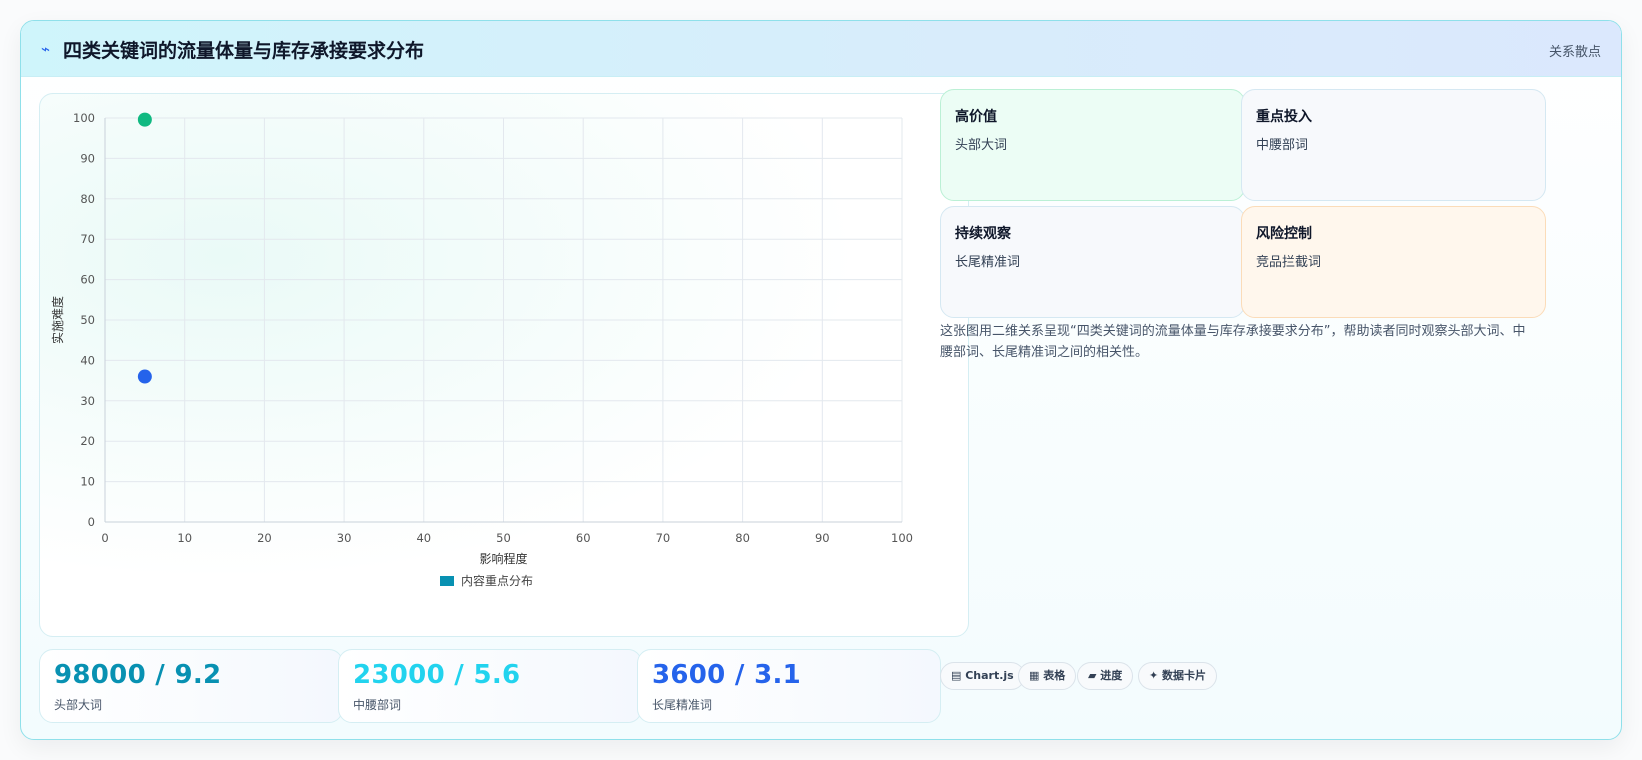 The height and width of the screenshot is (760, 1642). Describe the element at coordinates (983, 234) in the screenshot. I see `quadrant-title: 持续观察` at that location.